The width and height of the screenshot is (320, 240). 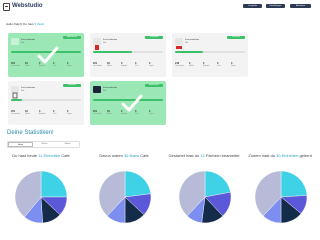 I want to click on stat: 246 Lerneinheiten, so click(x=182, y=64).